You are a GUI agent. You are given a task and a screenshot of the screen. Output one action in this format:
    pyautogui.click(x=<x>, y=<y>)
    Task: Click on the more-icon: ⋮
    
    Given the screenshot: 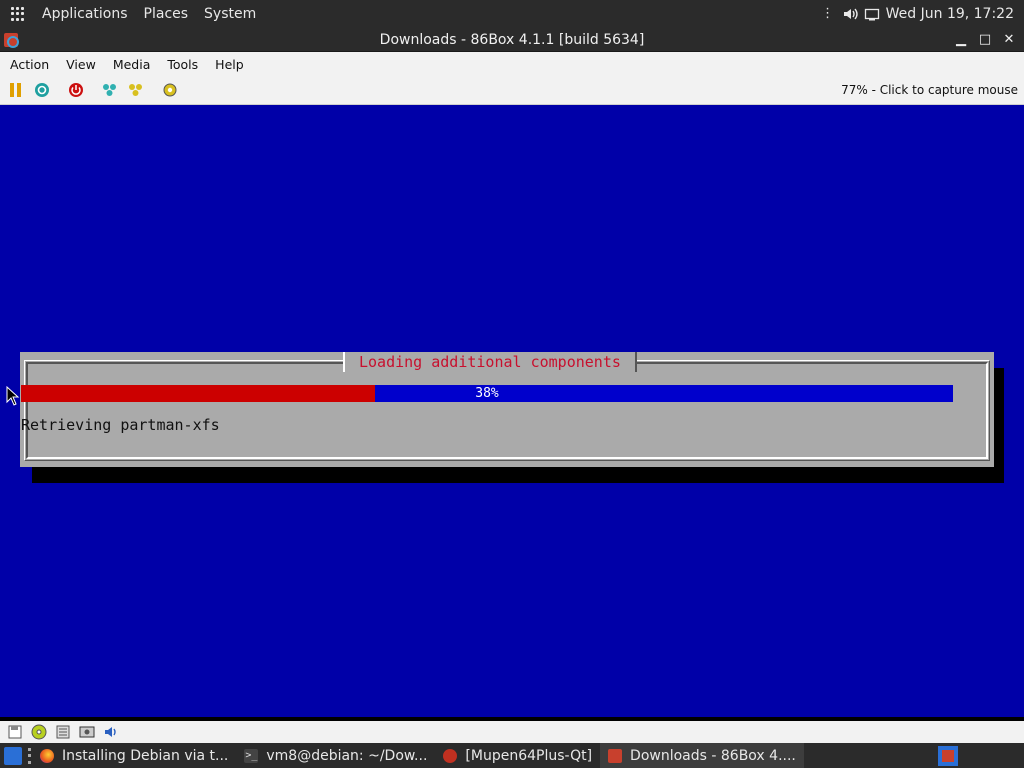 What is the action you would take?
    pyautogui.click(x=828, y=14)
    